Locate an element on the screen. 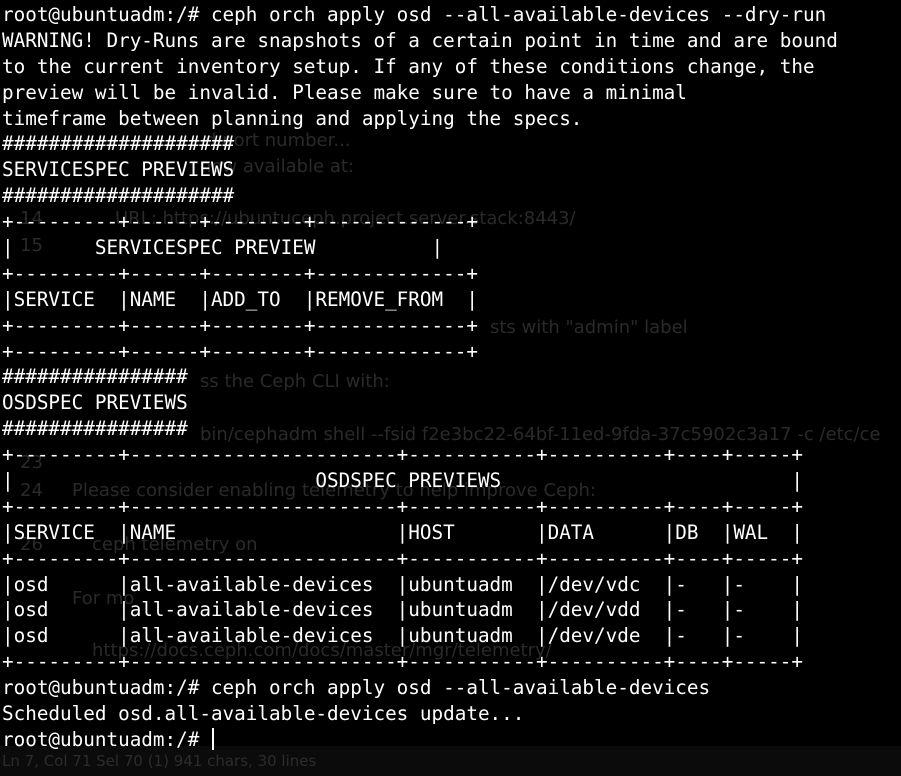  section-heading: SERVICESPEC PREVIEWS is located at coordinates (118, 170).